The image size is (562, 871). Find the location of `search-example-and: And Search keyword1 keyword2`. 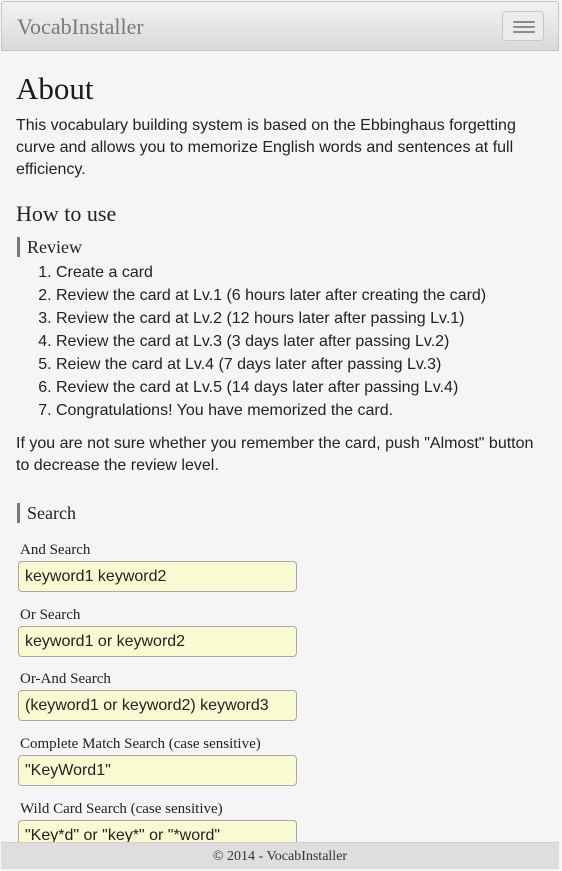

search-example-and: And Search keyword1 keyword2 is located at coordinates (282, 567).